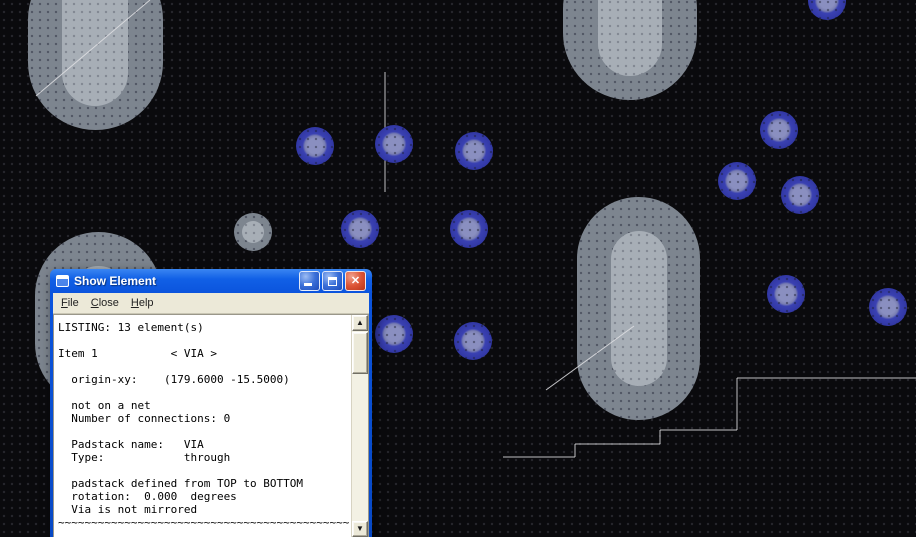  Describe the element at coordinates (115, 281) in the screenshot. I see `window-title: Show Element` at that location.